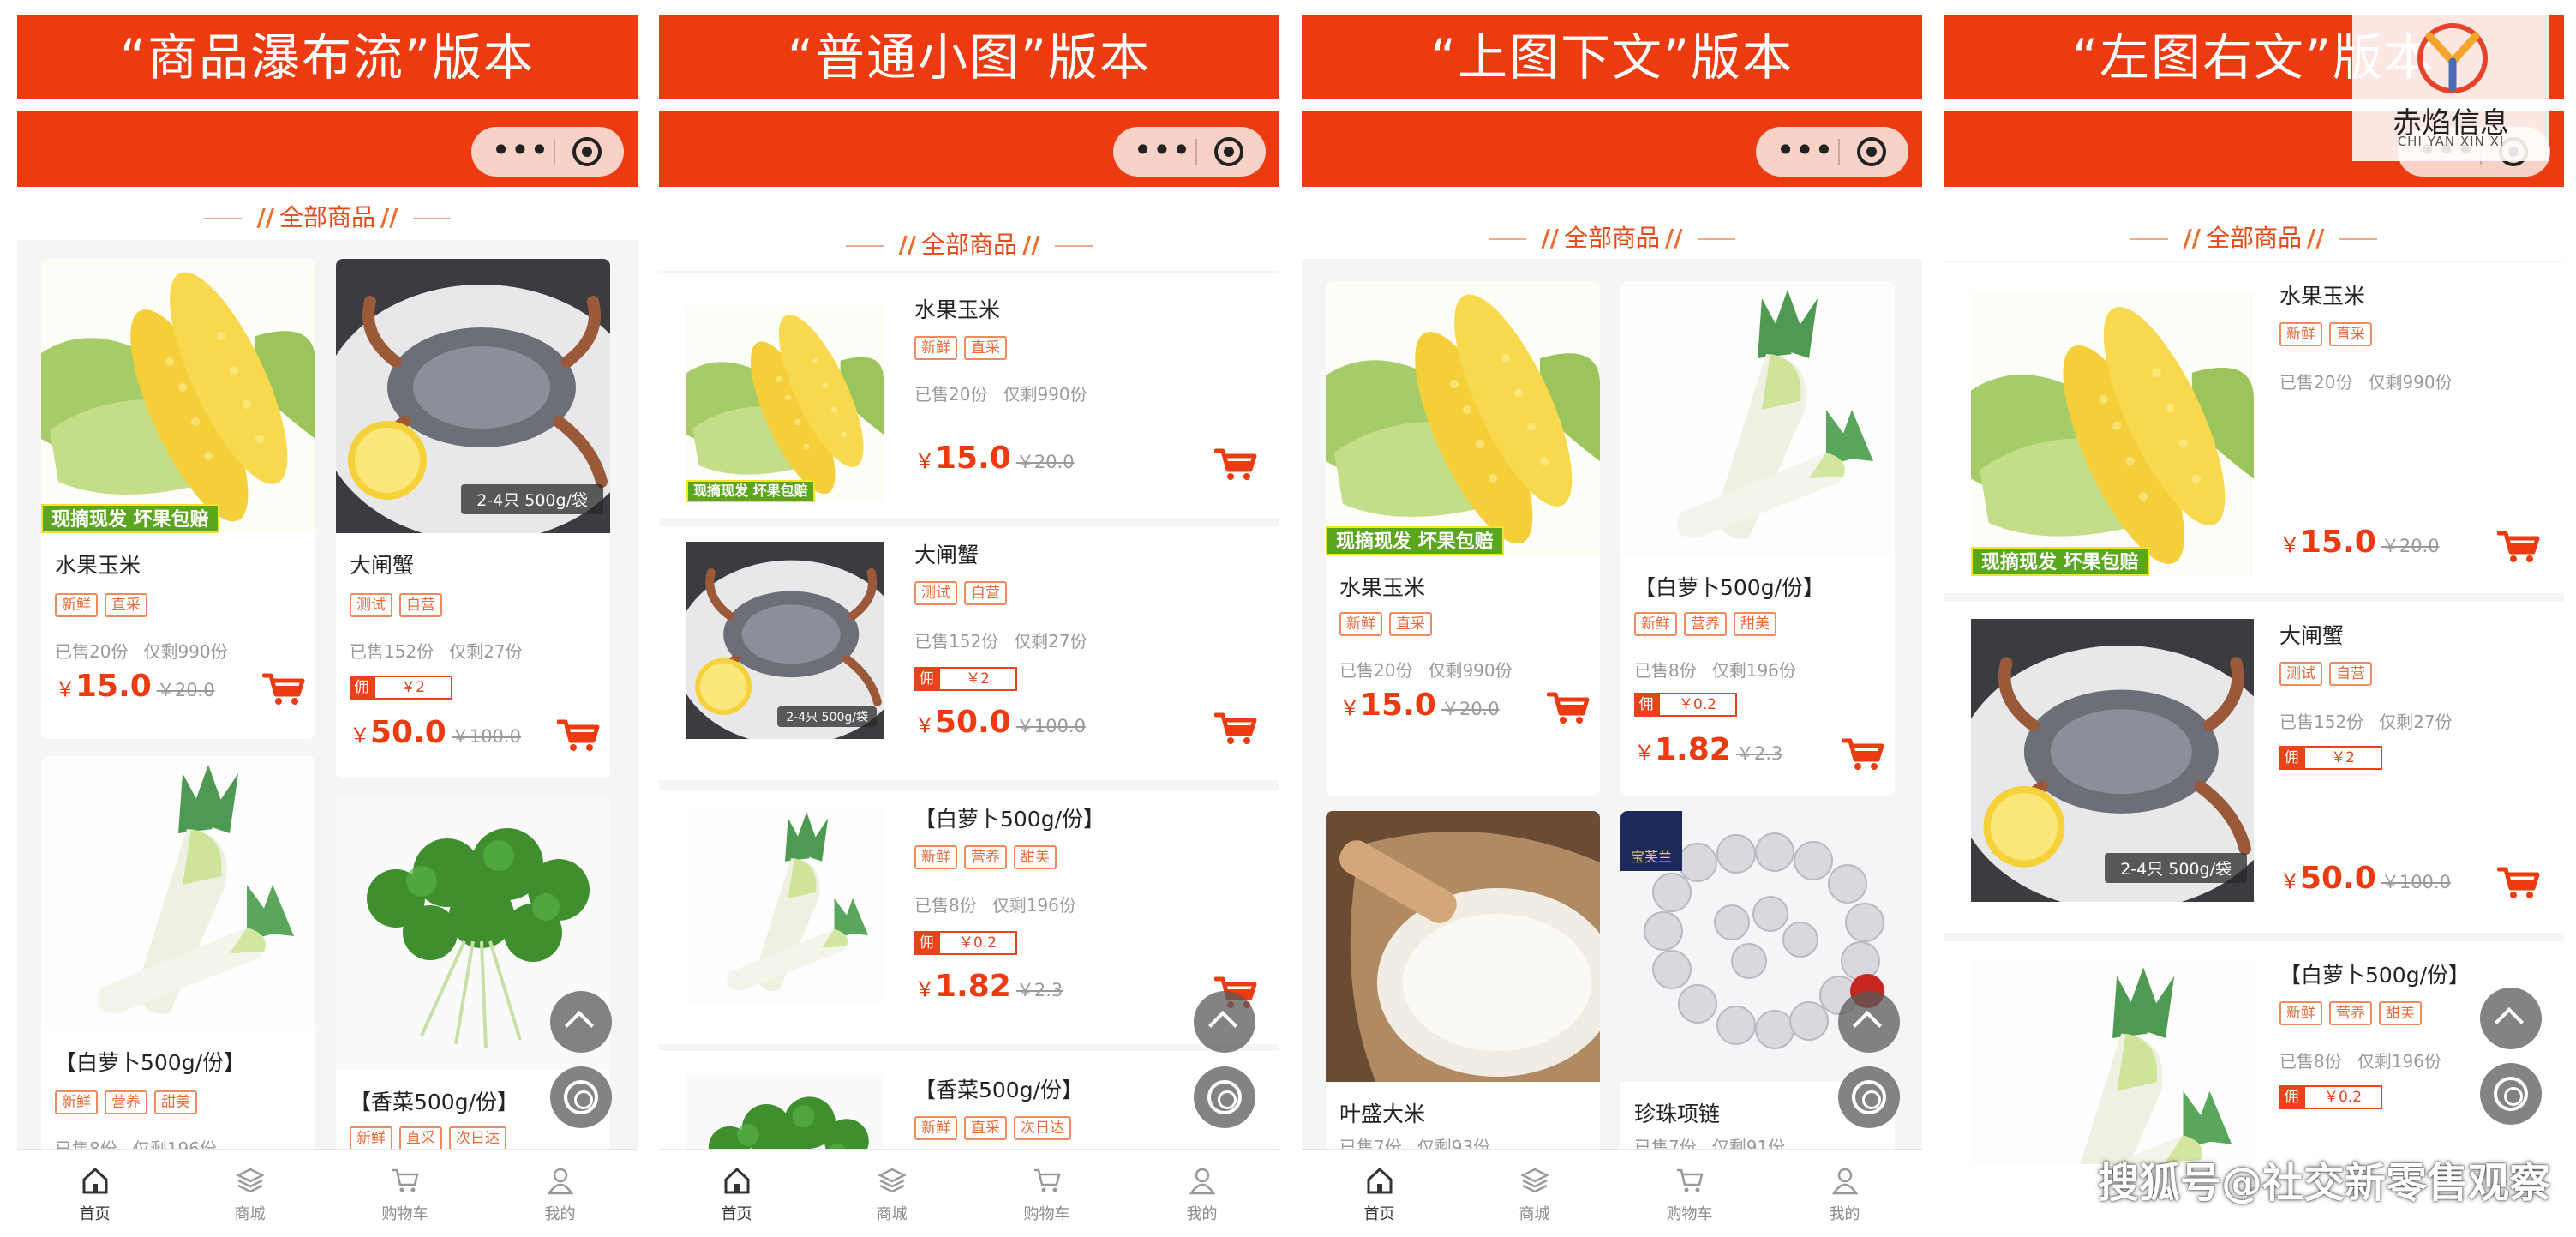  Describe the element at coordinates (1534, 1180) in the screenshot. I see `layers-icon` at that location.